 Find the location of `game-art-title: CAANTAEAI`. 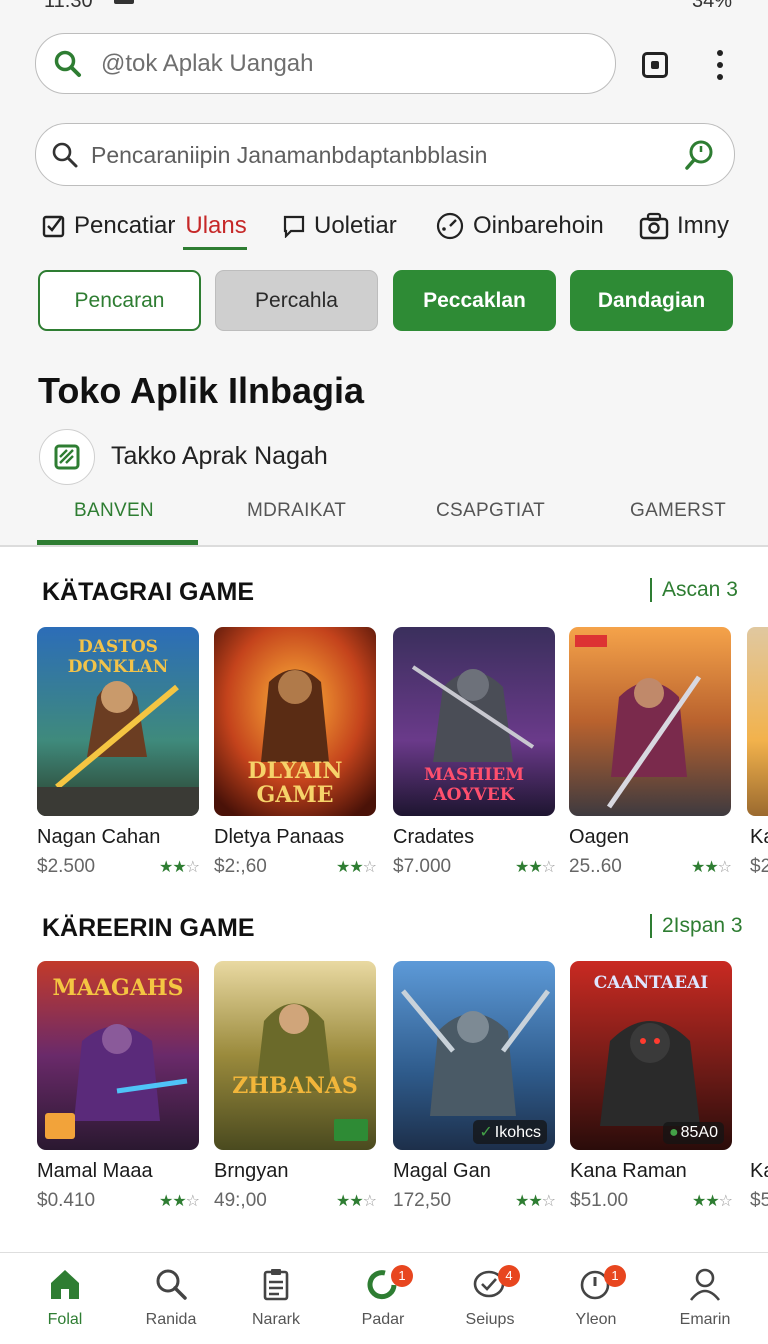

game-art-title: CAANTAEAI is located at coordinates (651, 983).